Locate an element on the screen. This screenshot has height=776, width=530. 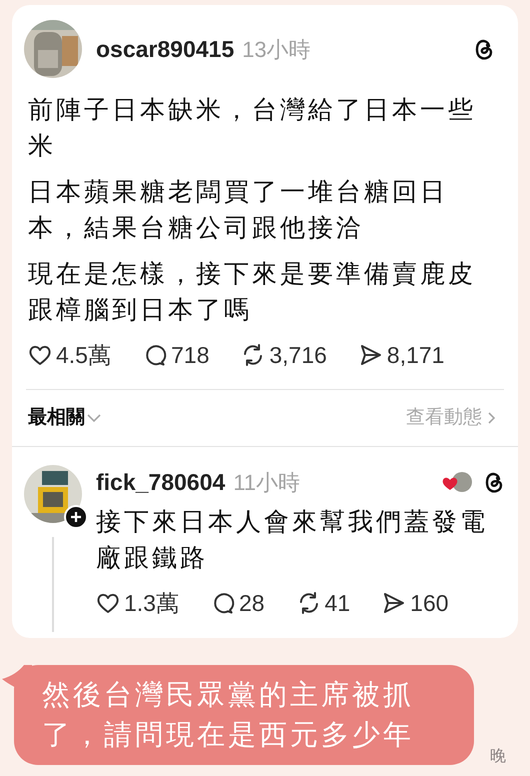
post-text: 現在是怎樣，接下來是要準備賣鹿皮跟樟腦到日本了嗎 is located at coordinates (252, 292).